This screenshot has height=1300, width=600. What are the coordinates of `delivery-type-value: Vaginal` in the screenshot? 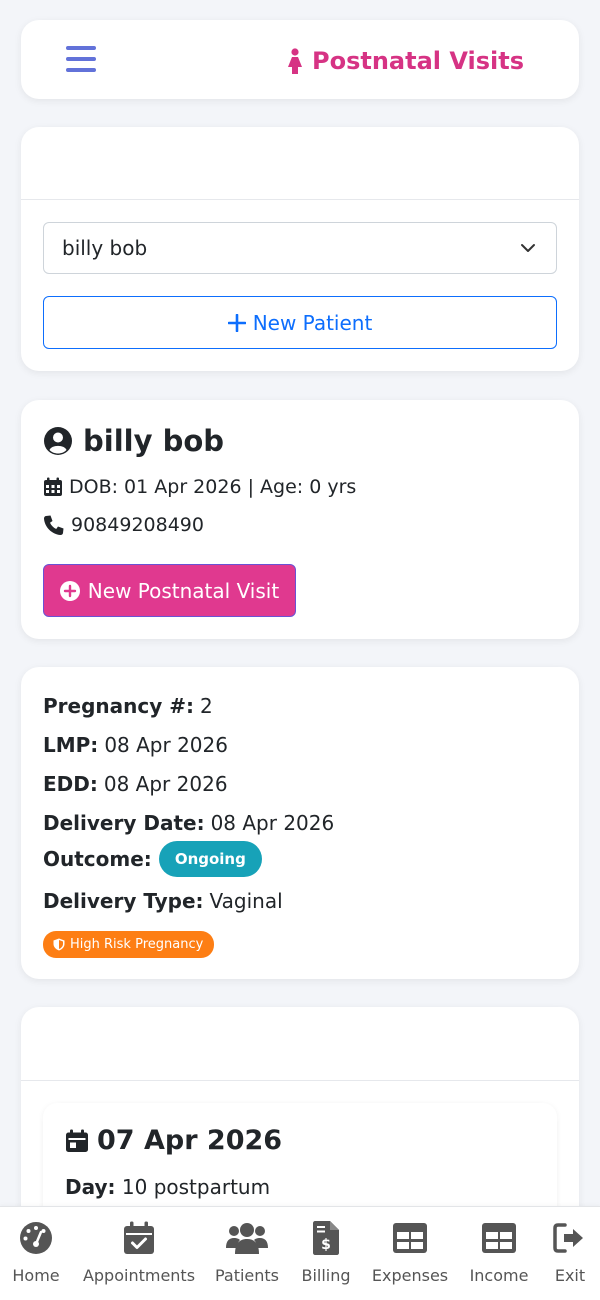 It's located at (246, 901).